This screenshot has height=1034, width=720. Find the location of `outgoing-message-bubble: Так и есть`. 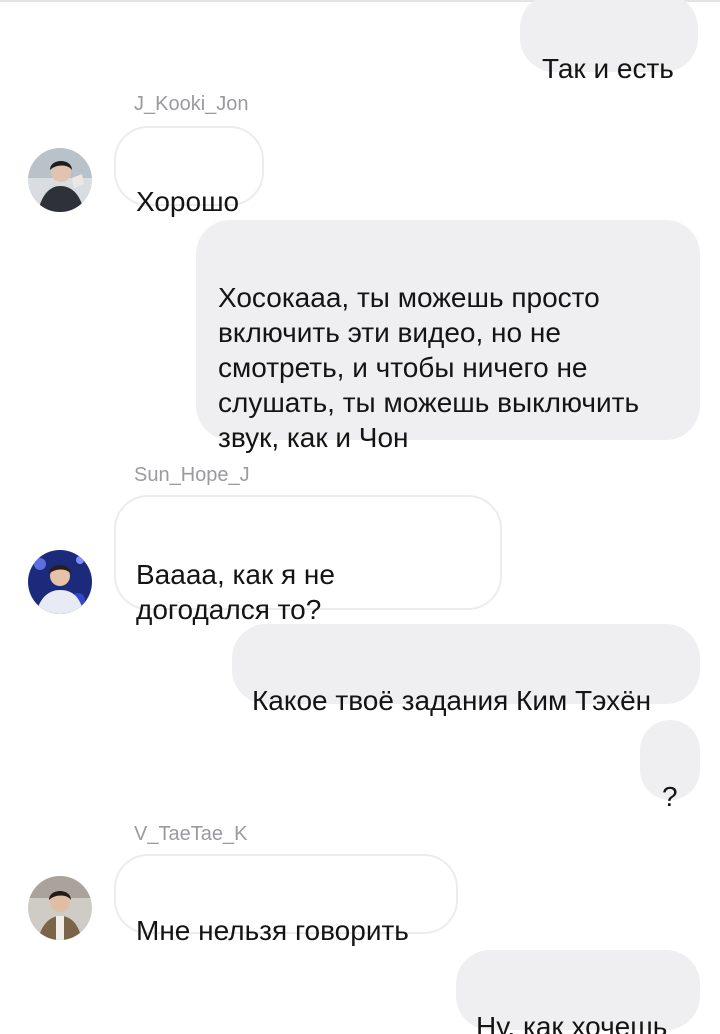

outgoing-message-bubble: Так и есть is located at coordinates (609, 42).